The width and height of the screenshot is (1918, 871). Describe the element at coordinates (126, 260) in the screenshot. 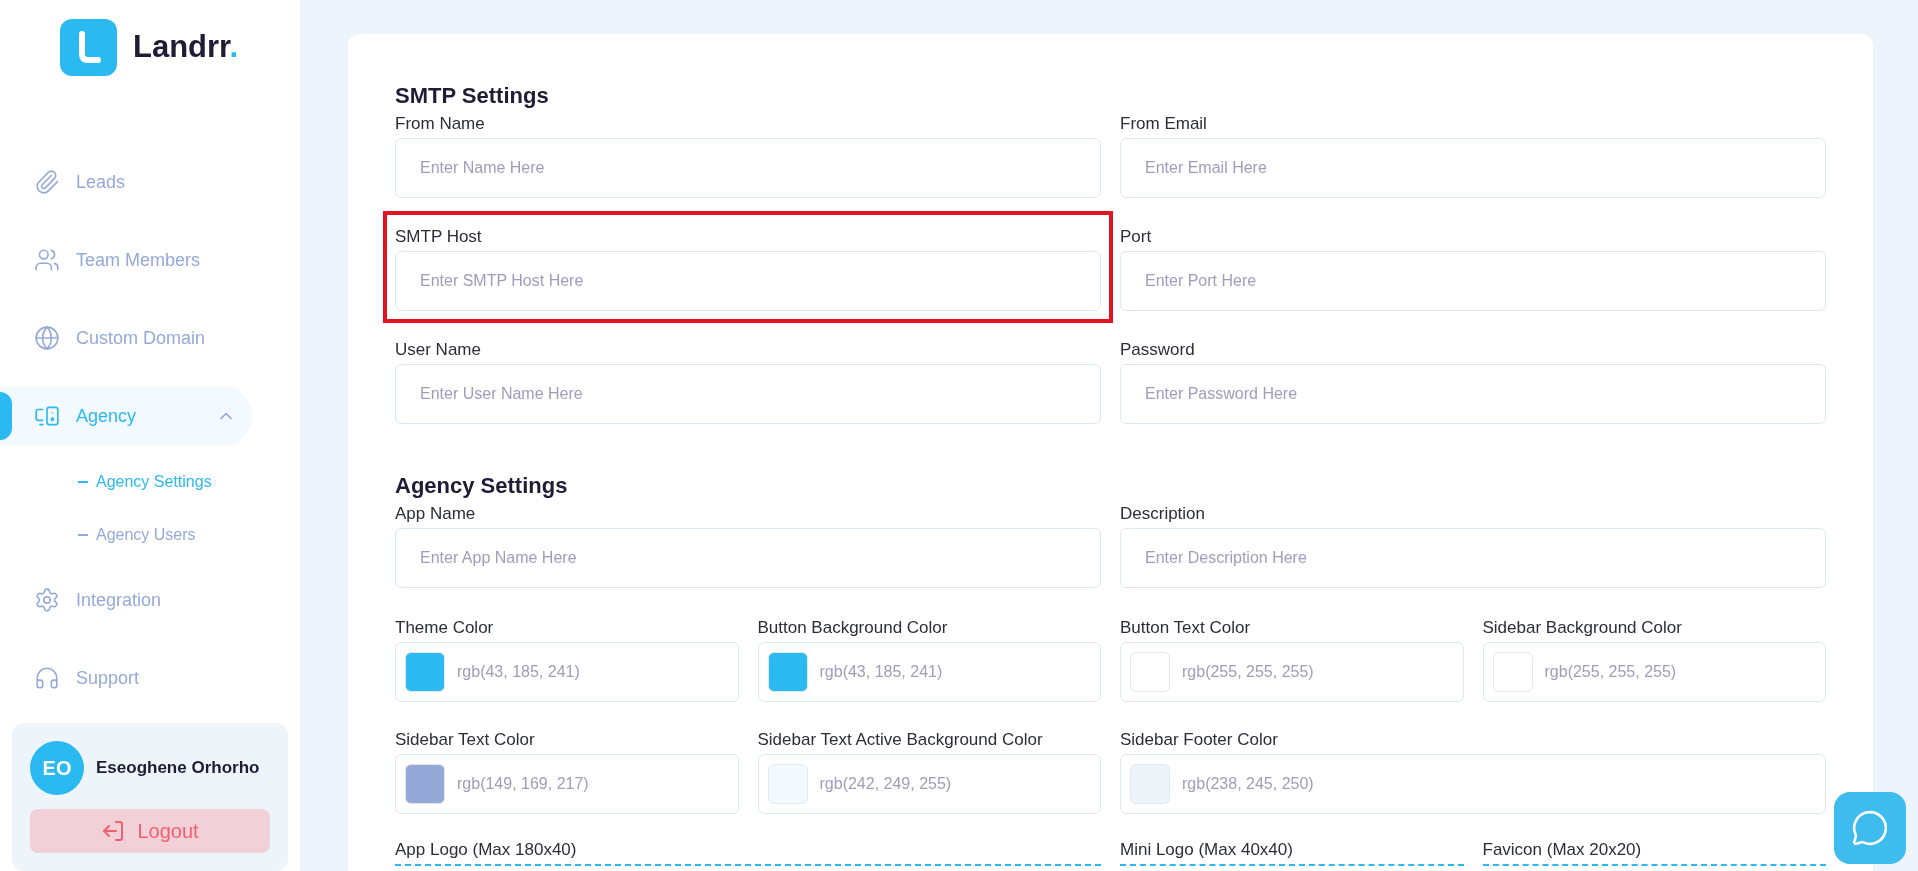

I see `nav-item: Team Members` at that location.